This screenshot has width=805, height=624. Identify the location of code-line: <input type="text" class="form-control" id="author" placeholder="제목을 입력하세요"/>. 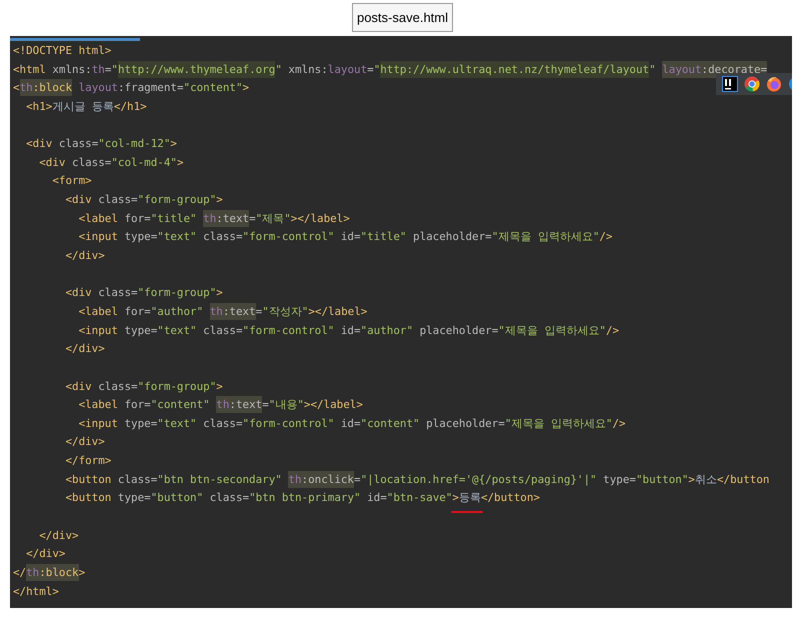
(349, 330).